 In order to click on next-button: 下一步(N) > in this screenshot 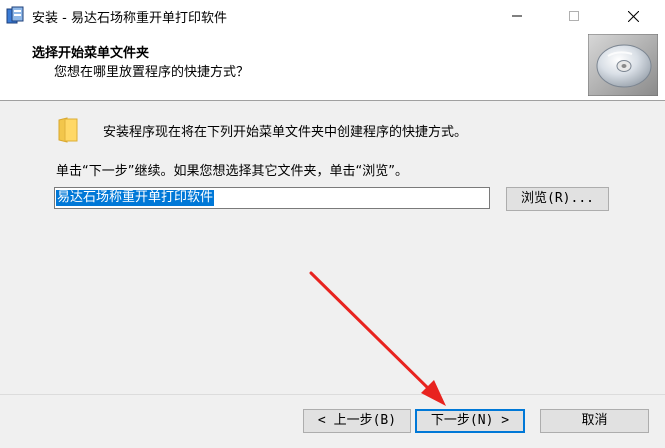, I will do `click(470, 421)`.